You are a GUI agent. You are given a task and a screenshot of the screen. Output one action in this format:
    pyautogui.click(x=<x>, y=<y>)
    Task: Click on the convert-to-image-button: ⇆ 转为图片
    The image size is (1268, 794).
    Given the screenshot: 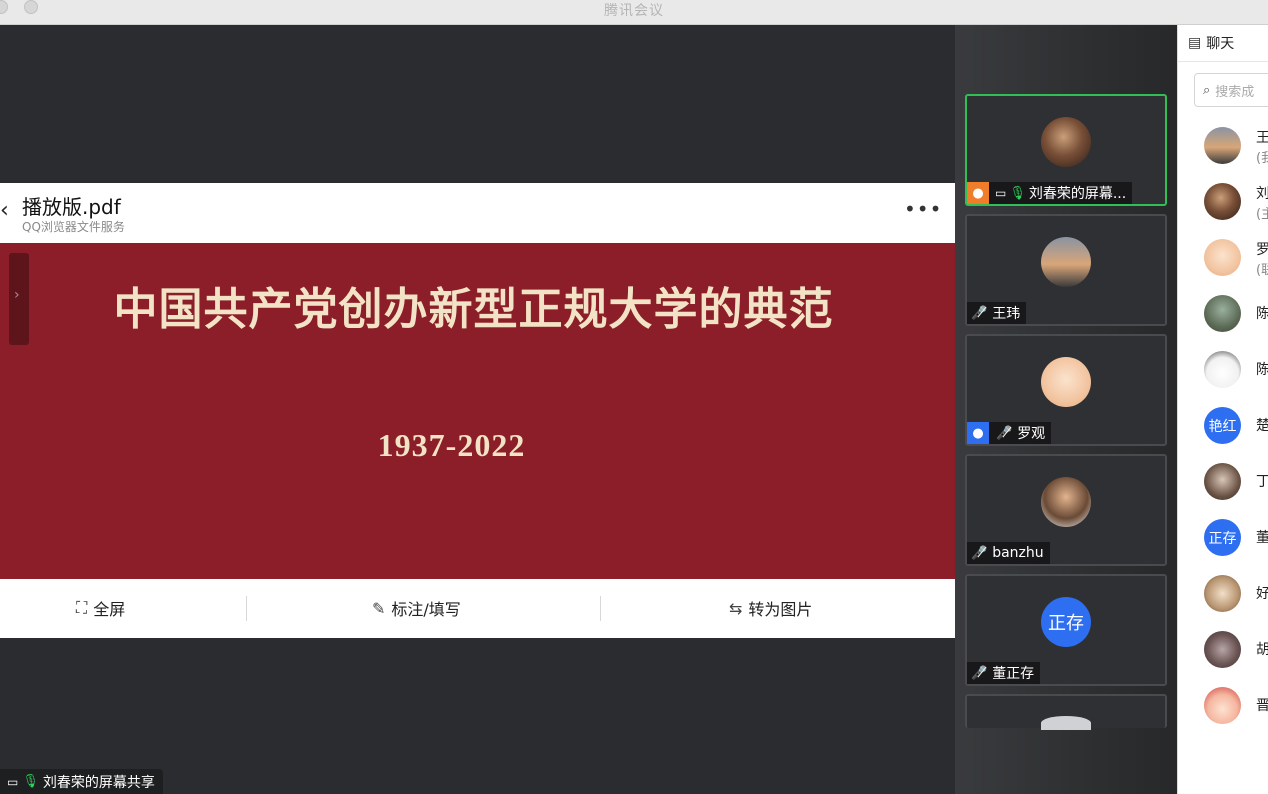 What is the action you would take?
    pyautogui.click(x=770, y=608)
    